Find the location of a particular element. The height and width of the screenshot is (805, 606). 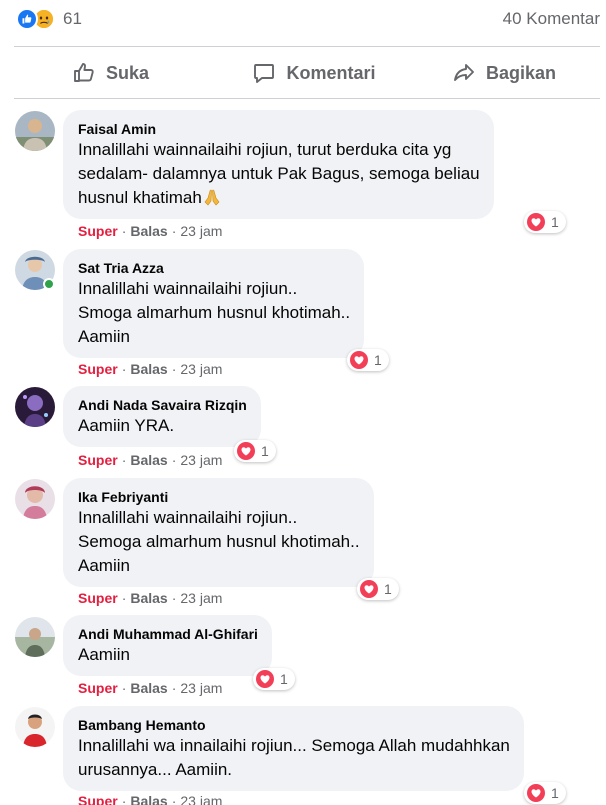

like-button: Suka is located at coordinates (123, 73).